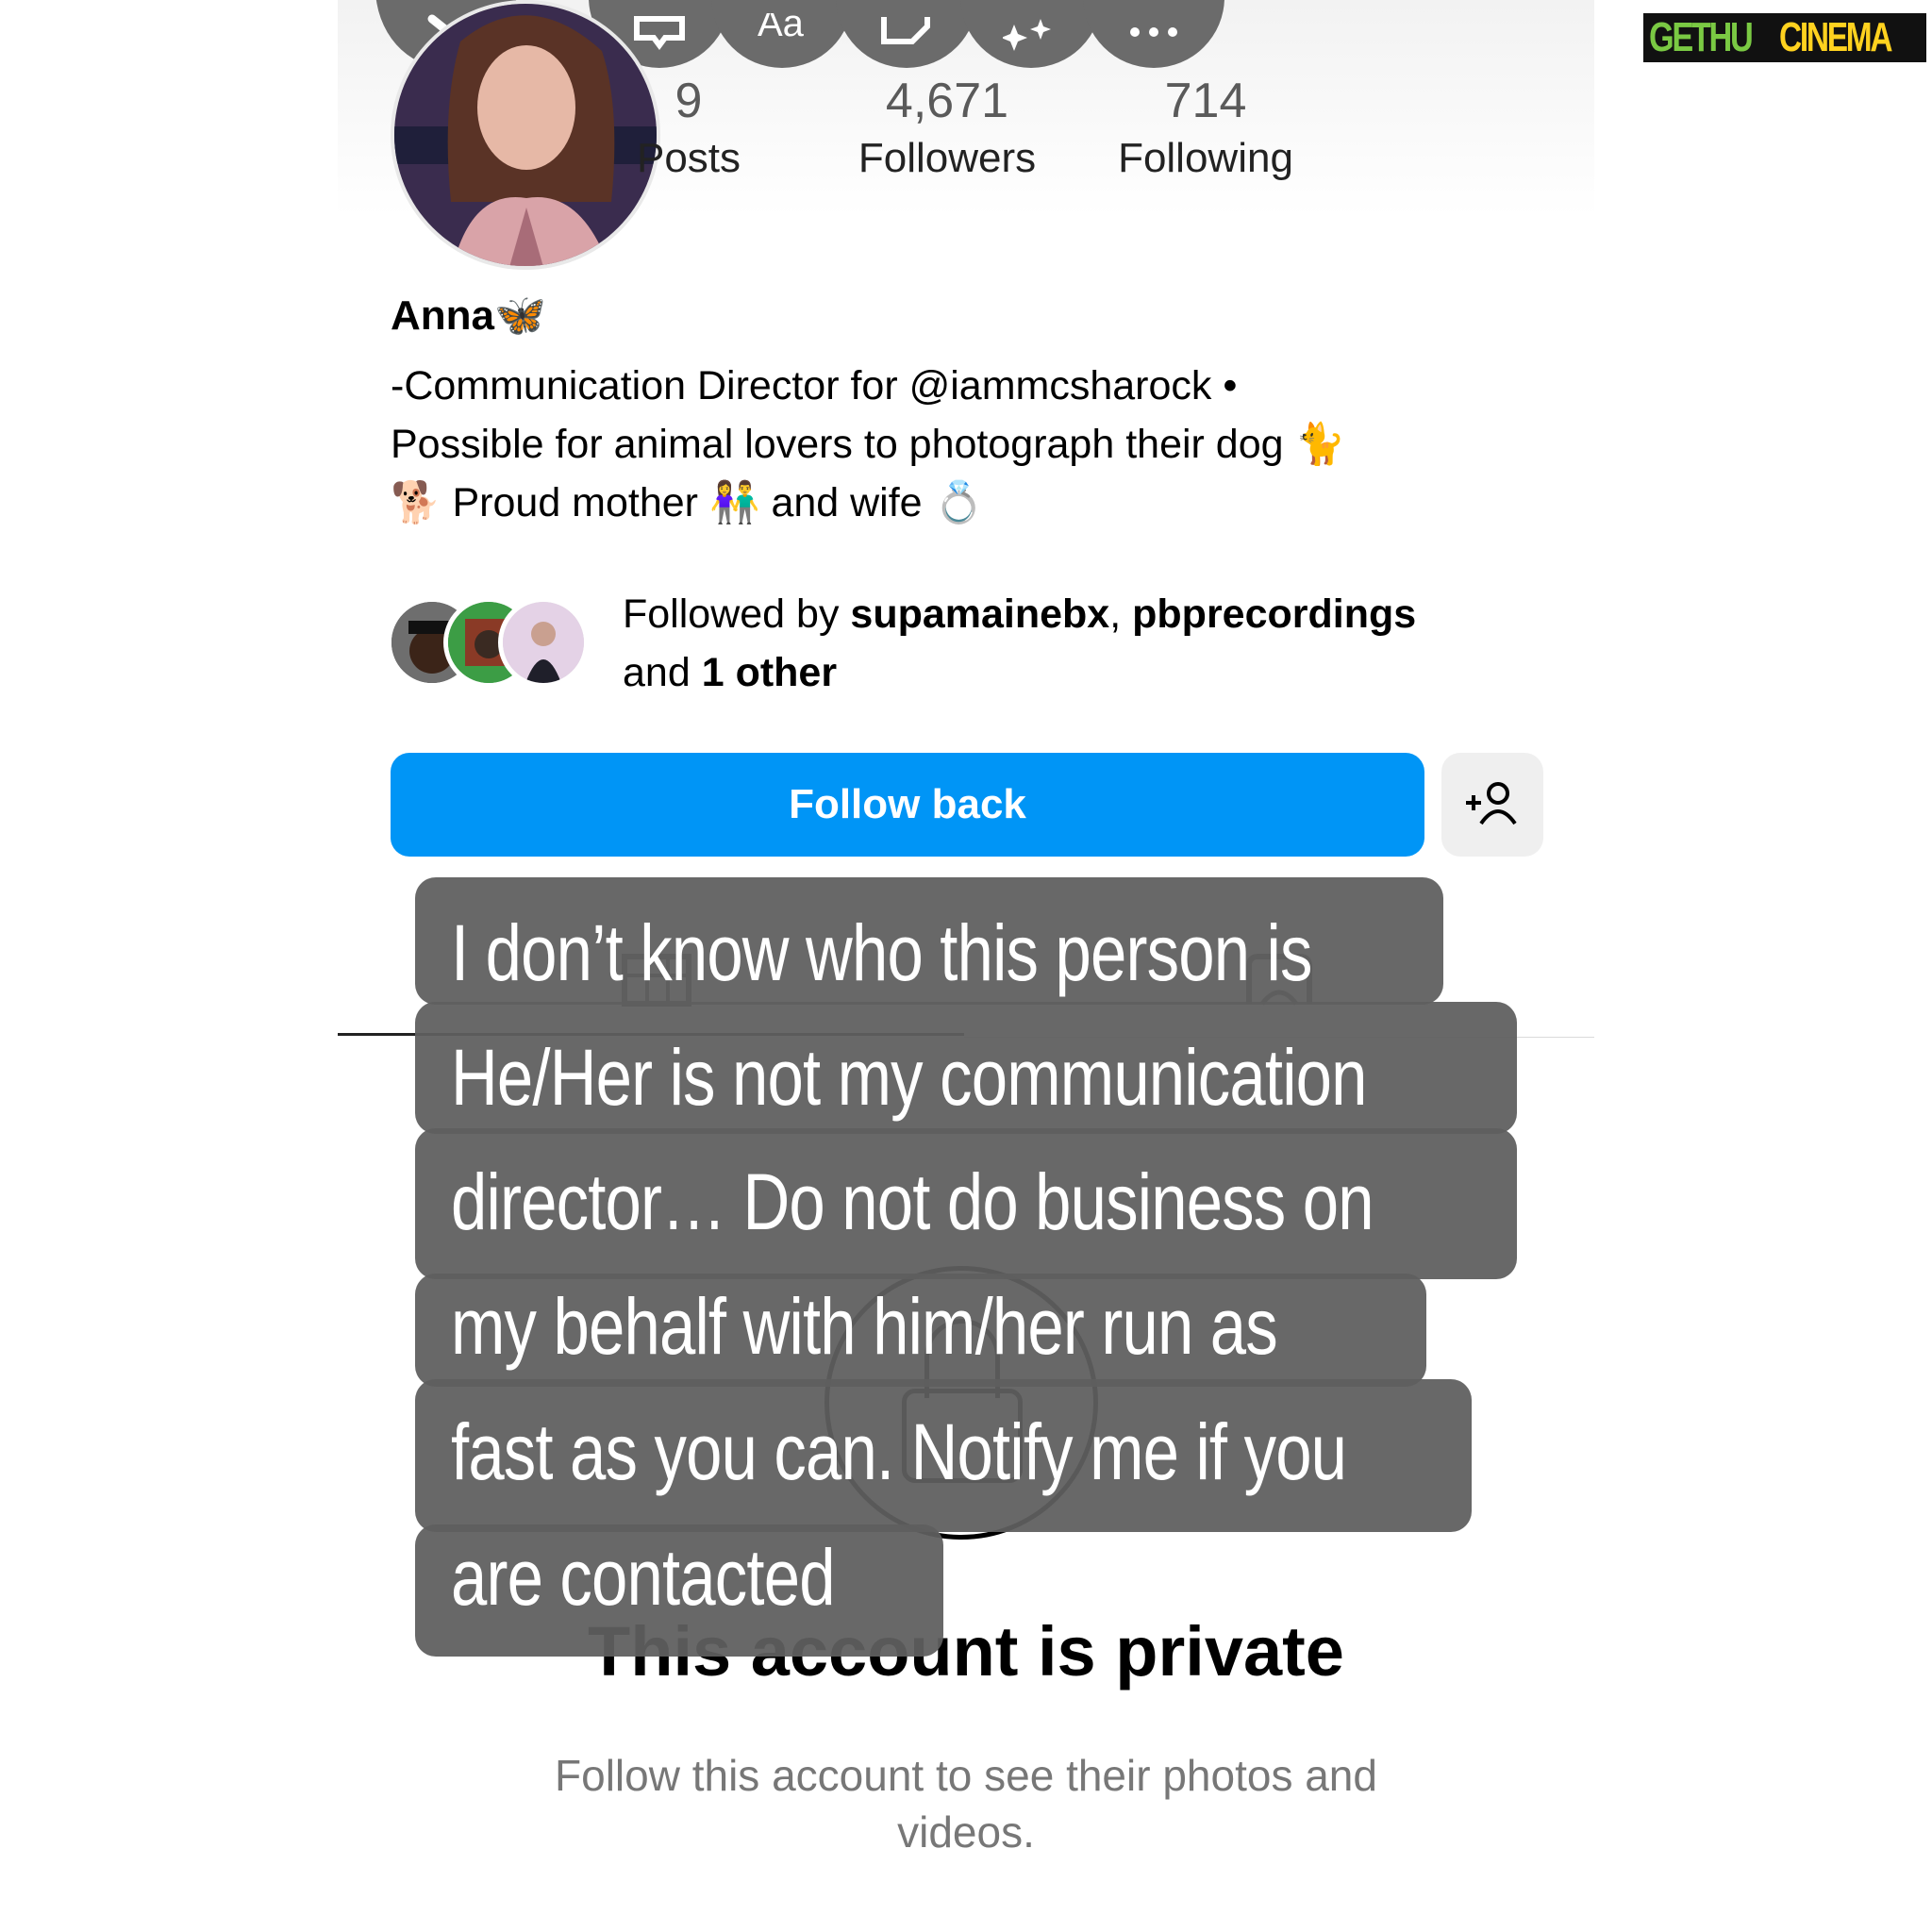 Image resolution: width=1932 pixels, height=1932 pixels. I want to click on followed-by-user: supamainebx, so click(979, 614).